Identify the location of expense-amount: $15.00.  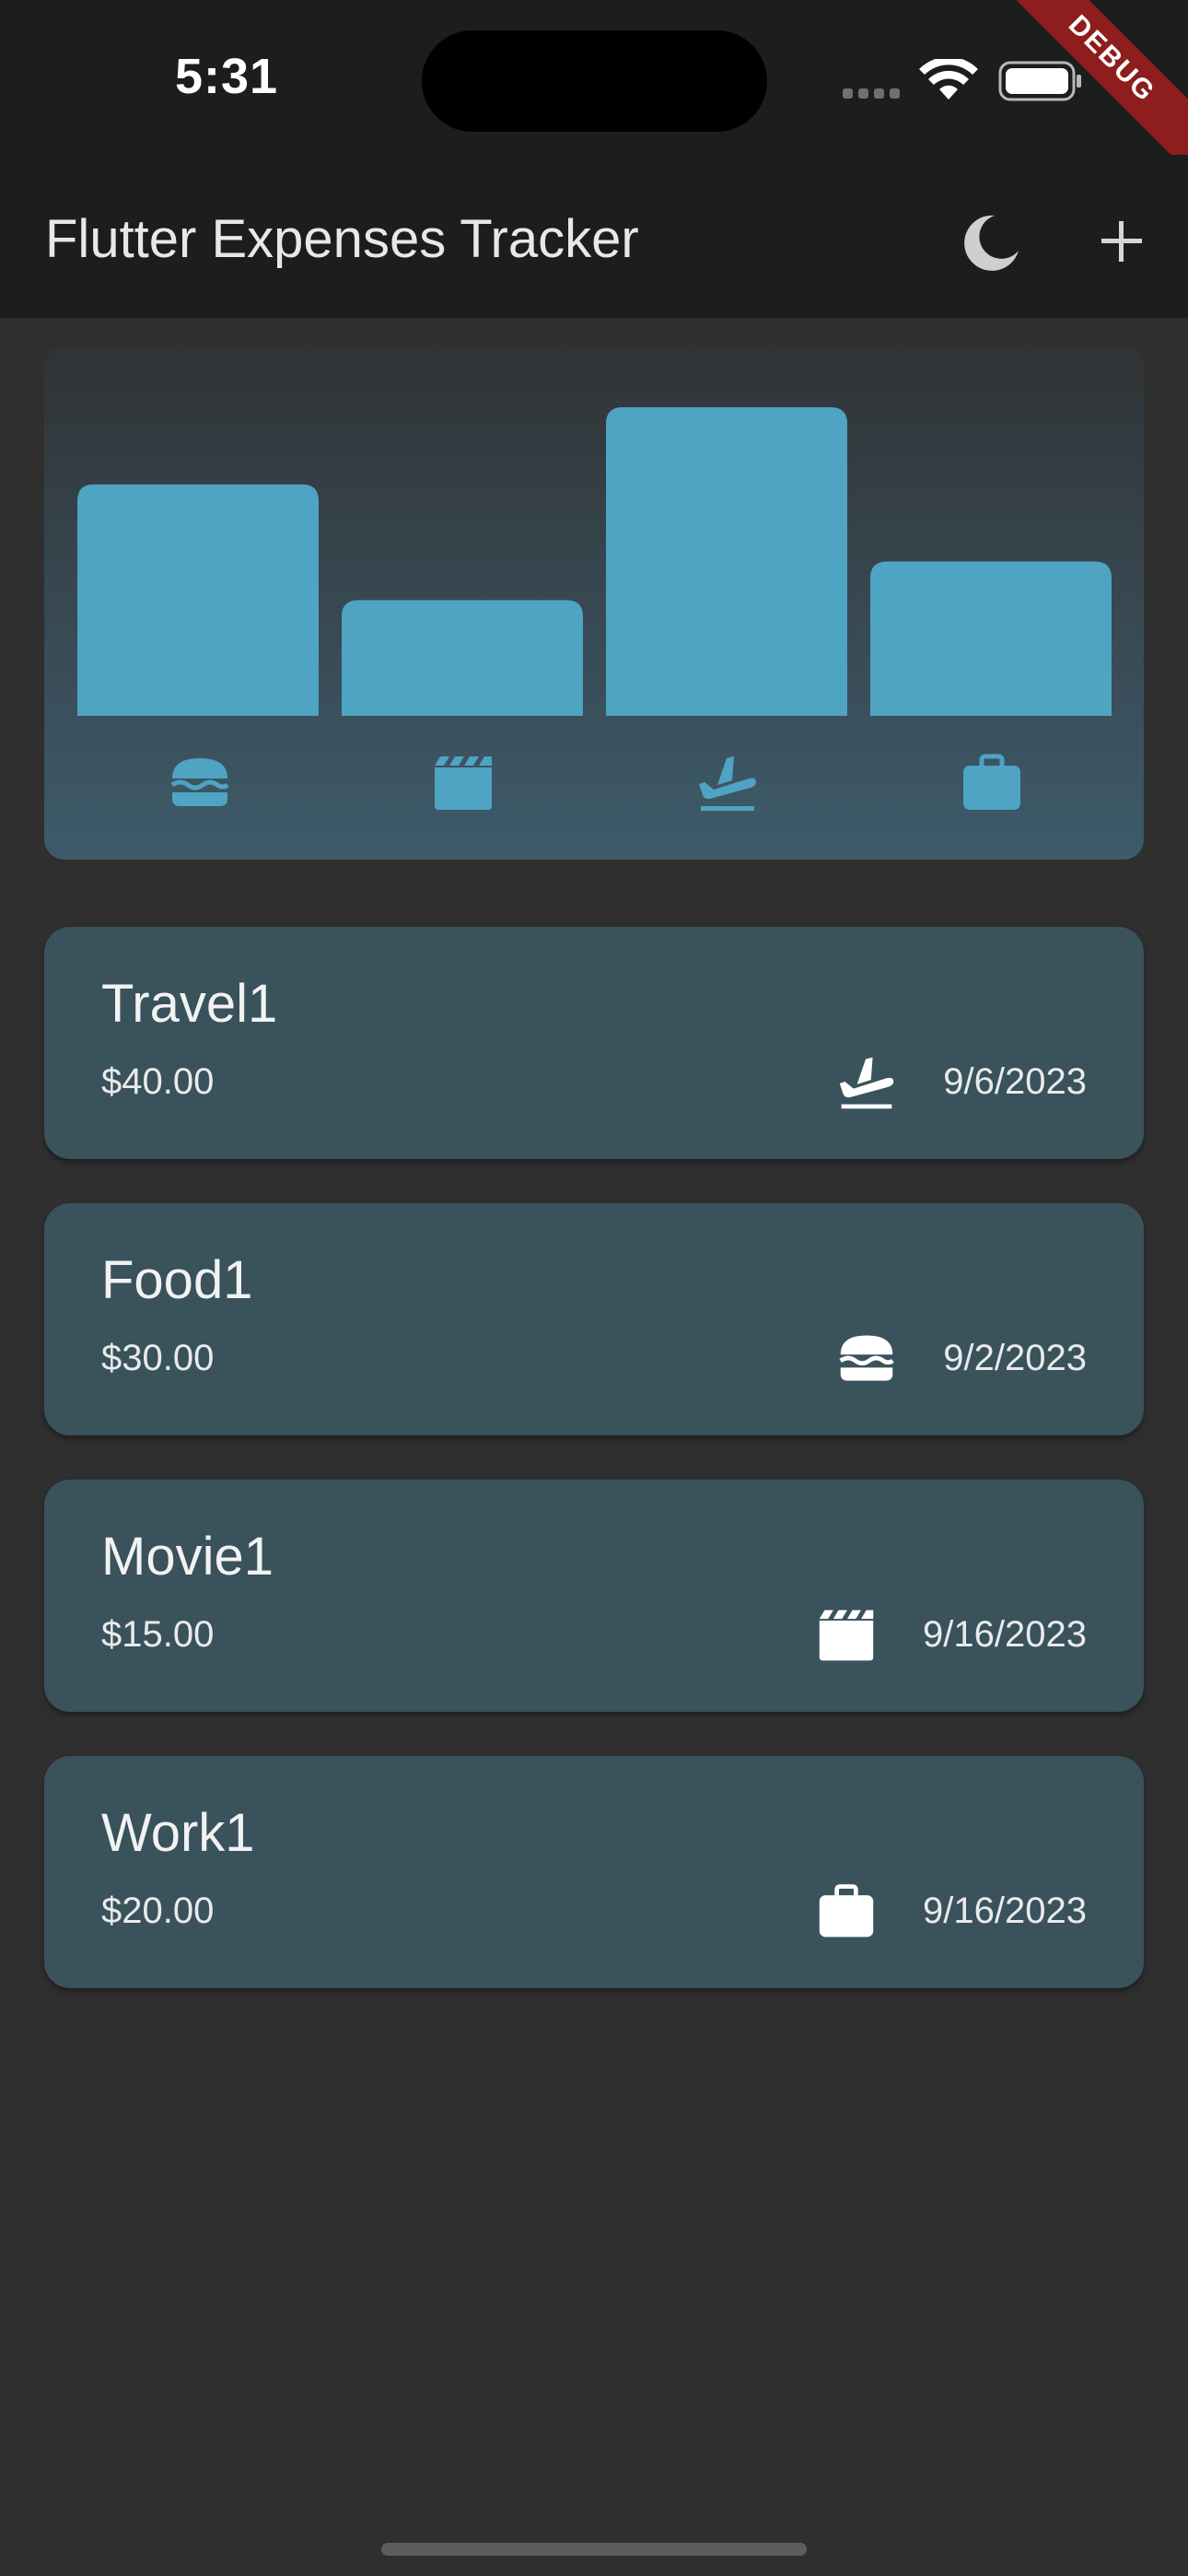
(158, 1634).